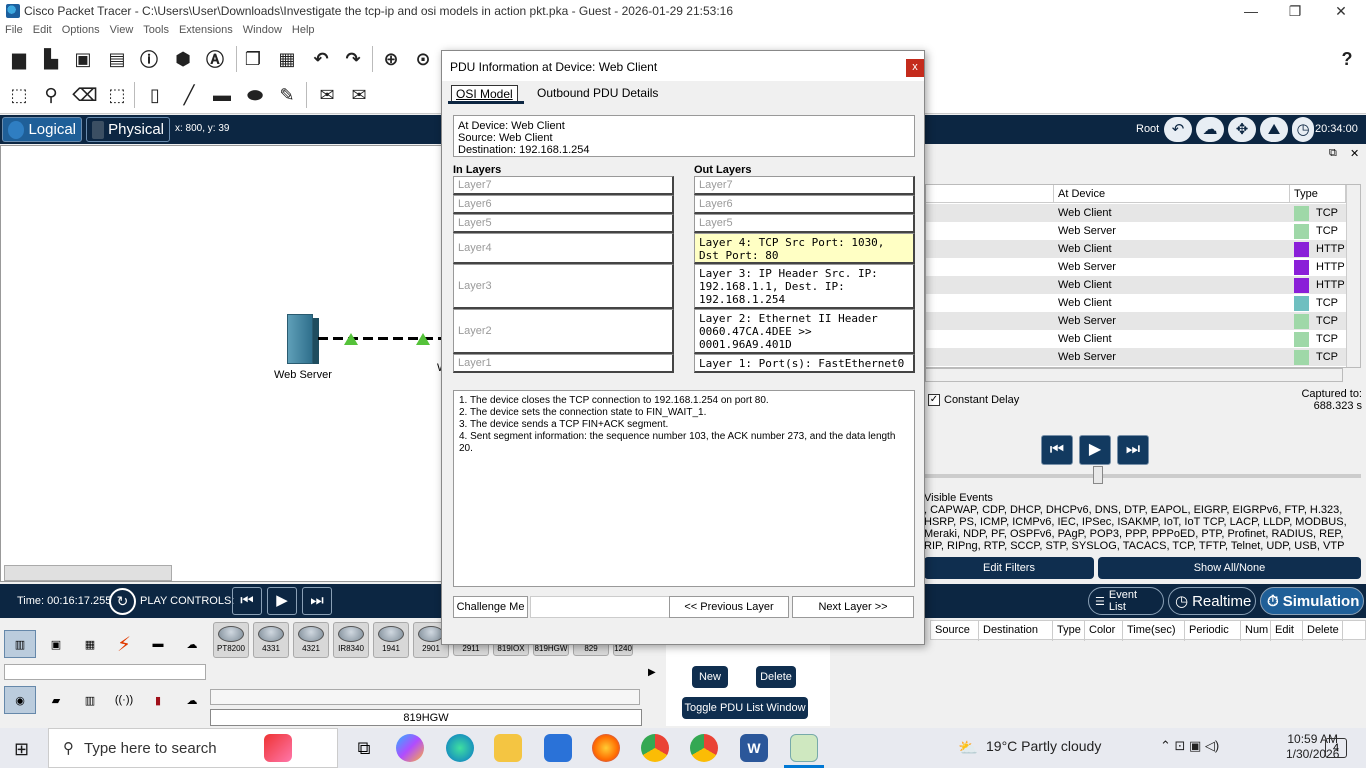  What do you see at coordinates (425, 697) in the screenshot?
I see `device-list-scrollbar` at bounding box center [425, 697].